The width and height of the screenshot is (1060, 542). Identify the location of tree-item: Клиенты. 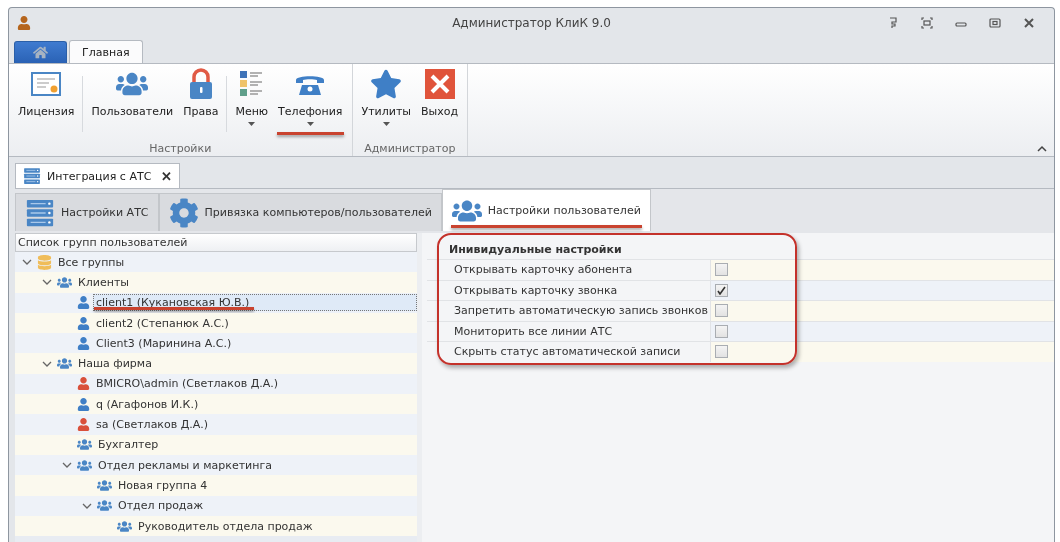
(104, 282).